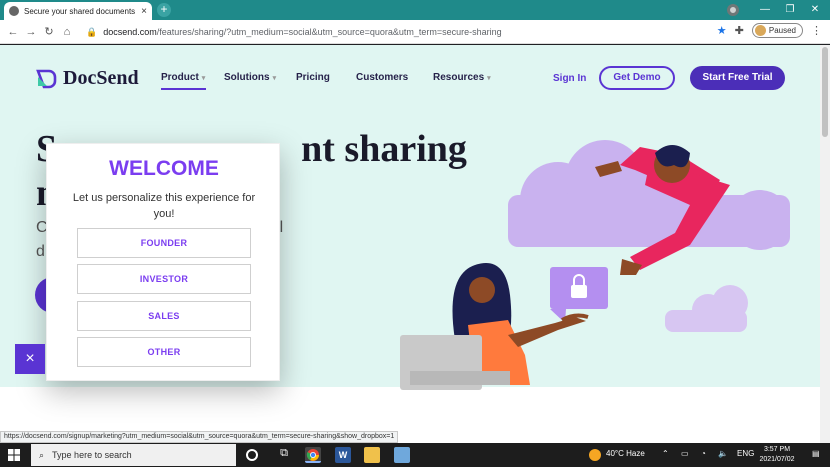 This screenshot has height=467, width=830. I want to click on nav-solutions-label: Solutions, so click(247, 77).